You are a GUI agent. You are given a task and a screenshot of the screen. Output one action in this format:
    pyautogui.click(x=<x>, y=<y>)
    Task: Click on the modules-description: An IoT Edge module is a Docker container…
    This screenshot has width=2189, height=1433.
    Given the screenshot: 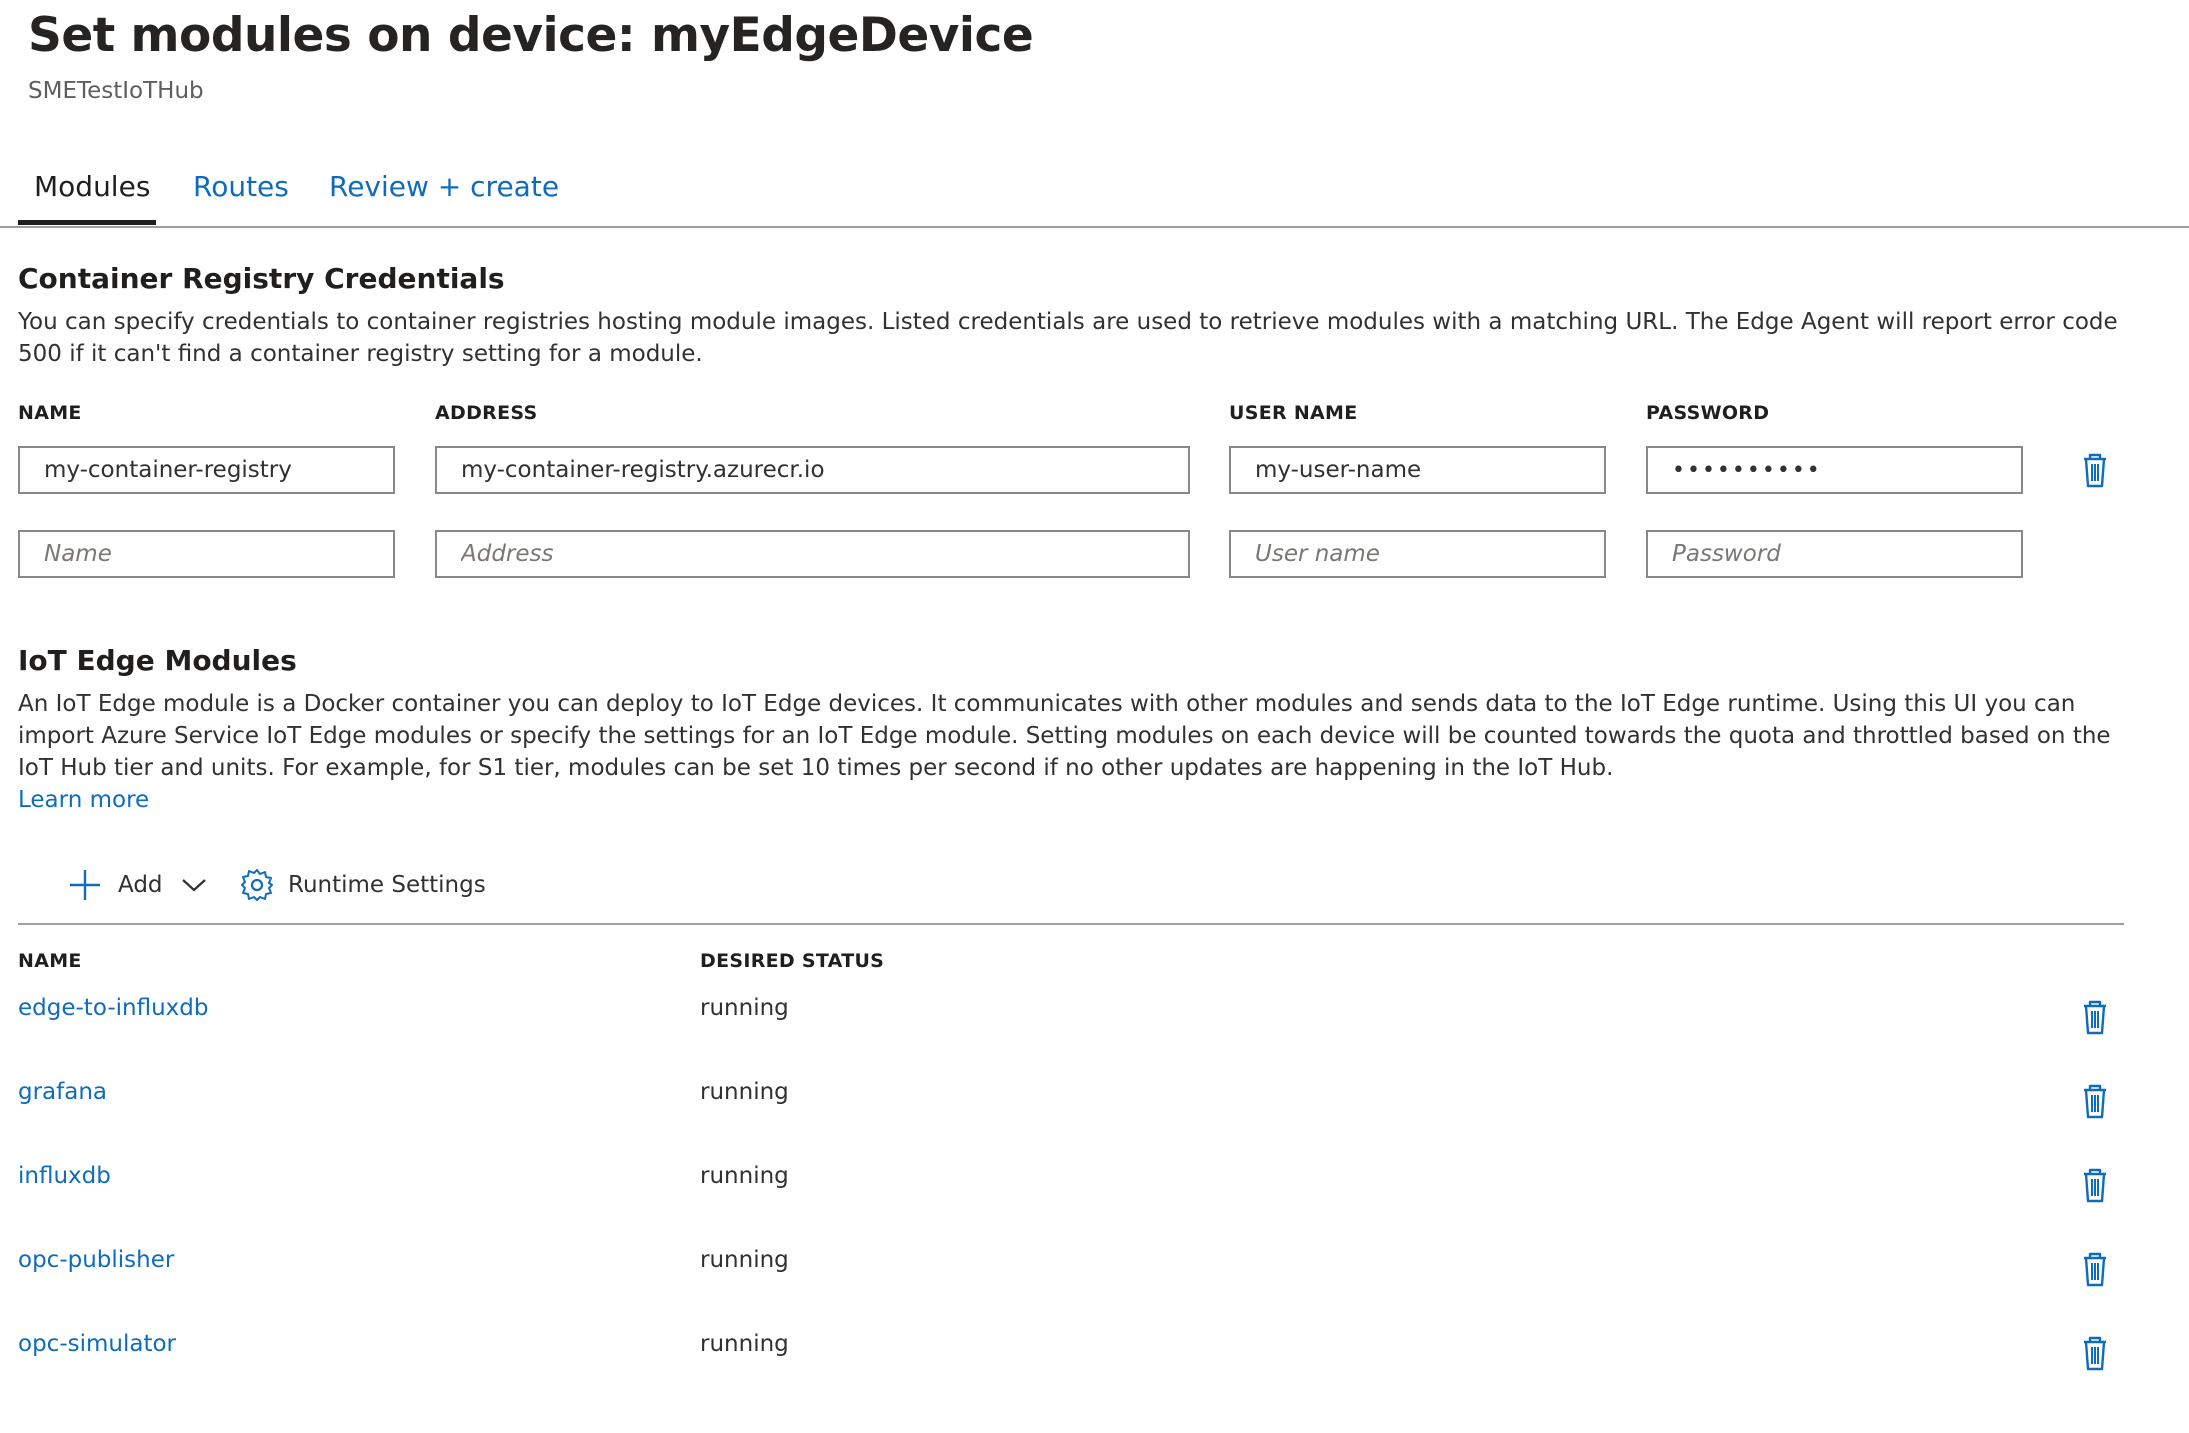 What is the action you would take?
    pyautogui.click(x=1064, y=736)
    